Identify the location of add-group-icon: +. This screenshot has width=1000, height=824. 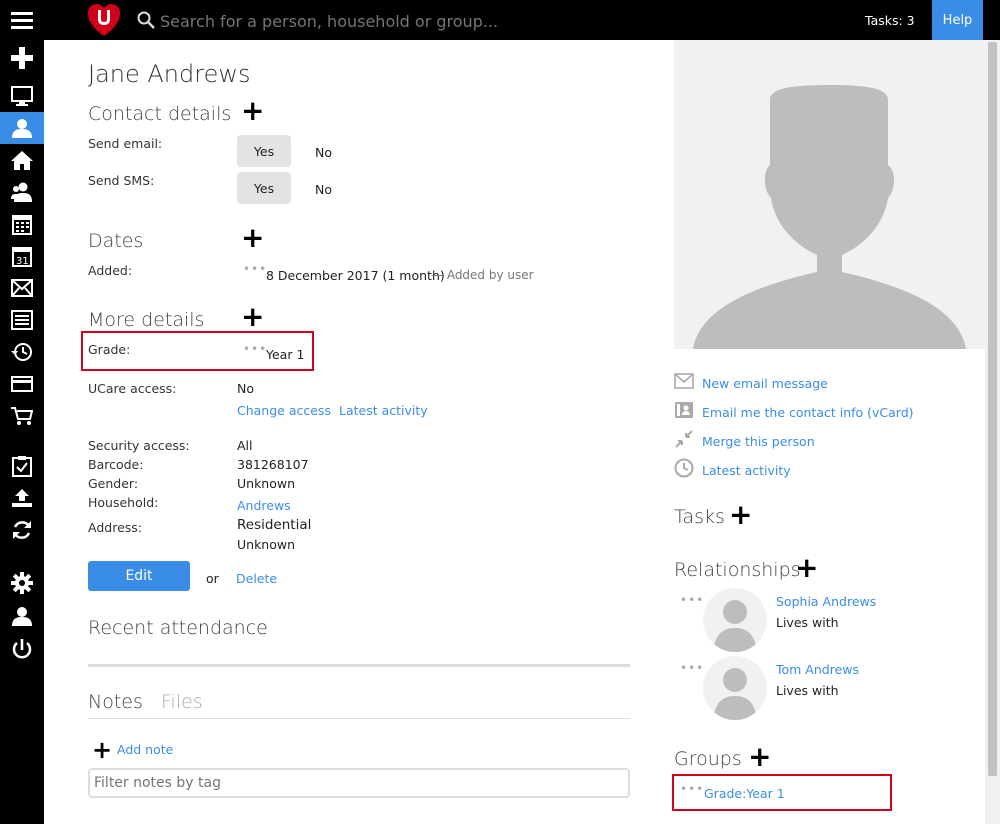
(759, 757).